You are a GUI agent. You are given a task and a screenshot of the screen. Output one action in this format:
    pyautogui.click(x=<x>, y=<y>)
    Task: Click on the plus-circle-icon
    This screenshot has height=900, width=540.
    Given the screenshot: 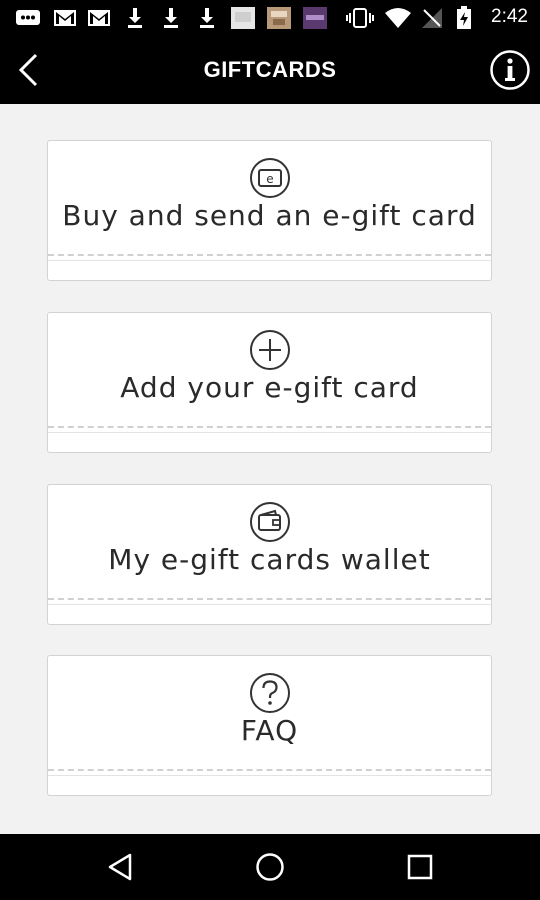 What is the action you would take?
    pyautogui.click(x=269, y=350)
    